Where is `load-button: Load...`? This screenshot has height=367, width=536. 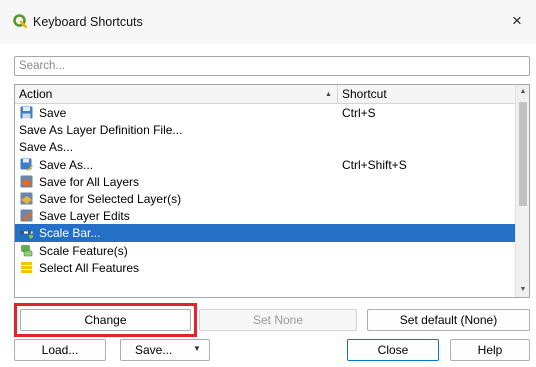 load-button: Load... is located at coordinates (60, 350).